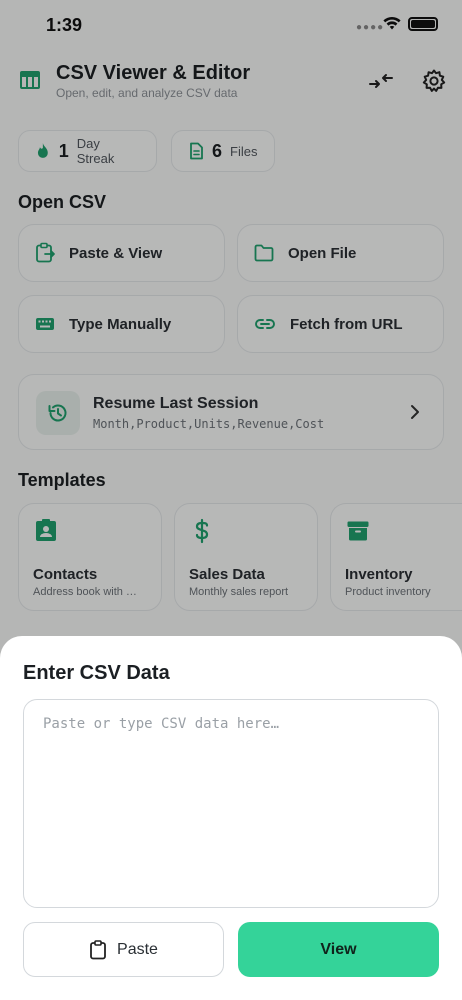  I want to click on paste-button: Paste, so click(123, 949).